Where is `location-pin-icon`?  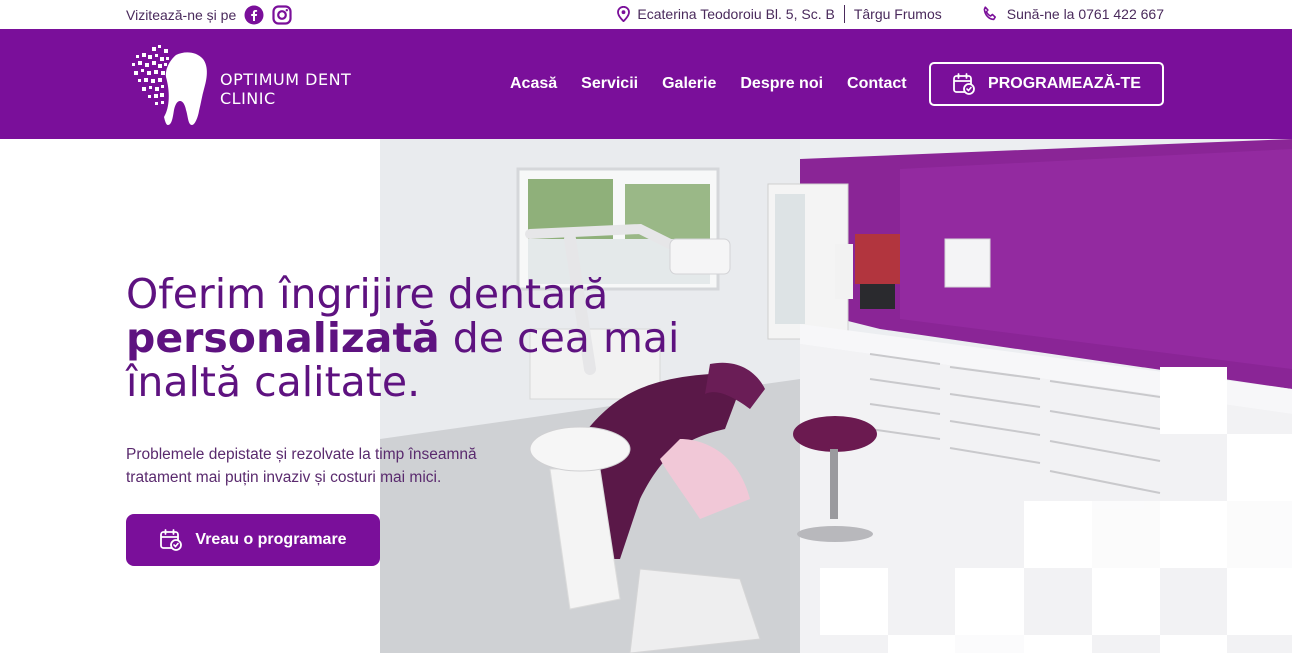
location-pin-icon is located at coordinates (624, 14).